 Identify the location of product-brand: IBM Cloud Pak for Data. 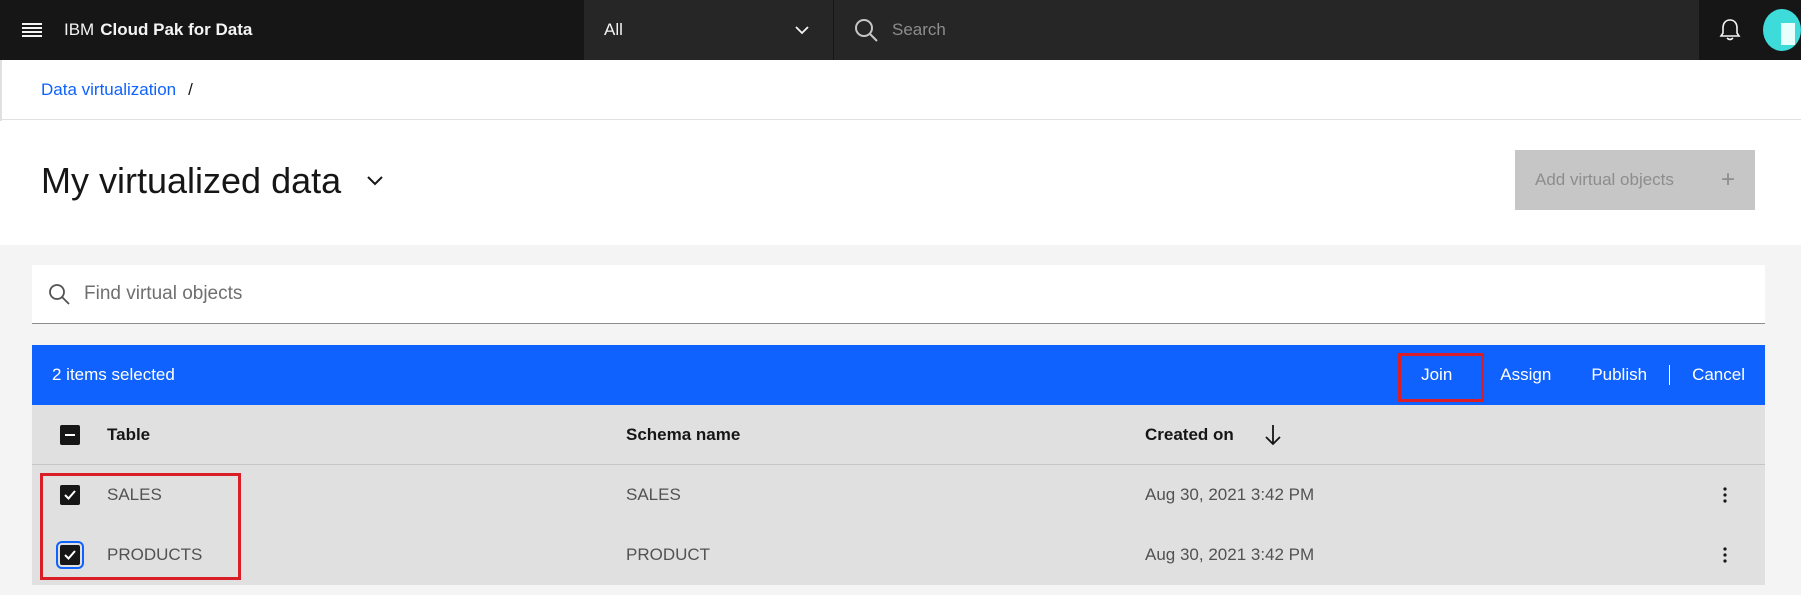
(324, 30).